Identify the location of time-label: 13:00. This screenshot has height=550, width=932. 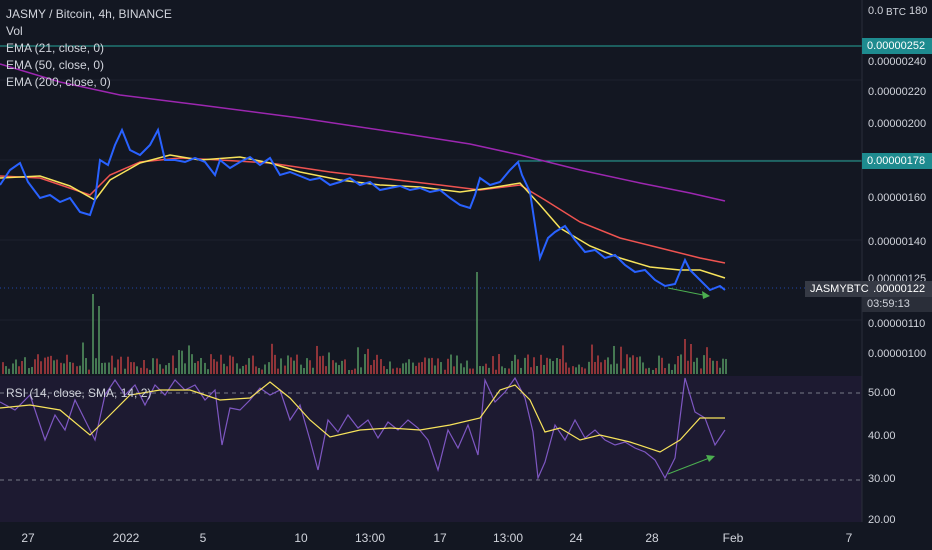
(370, 538).